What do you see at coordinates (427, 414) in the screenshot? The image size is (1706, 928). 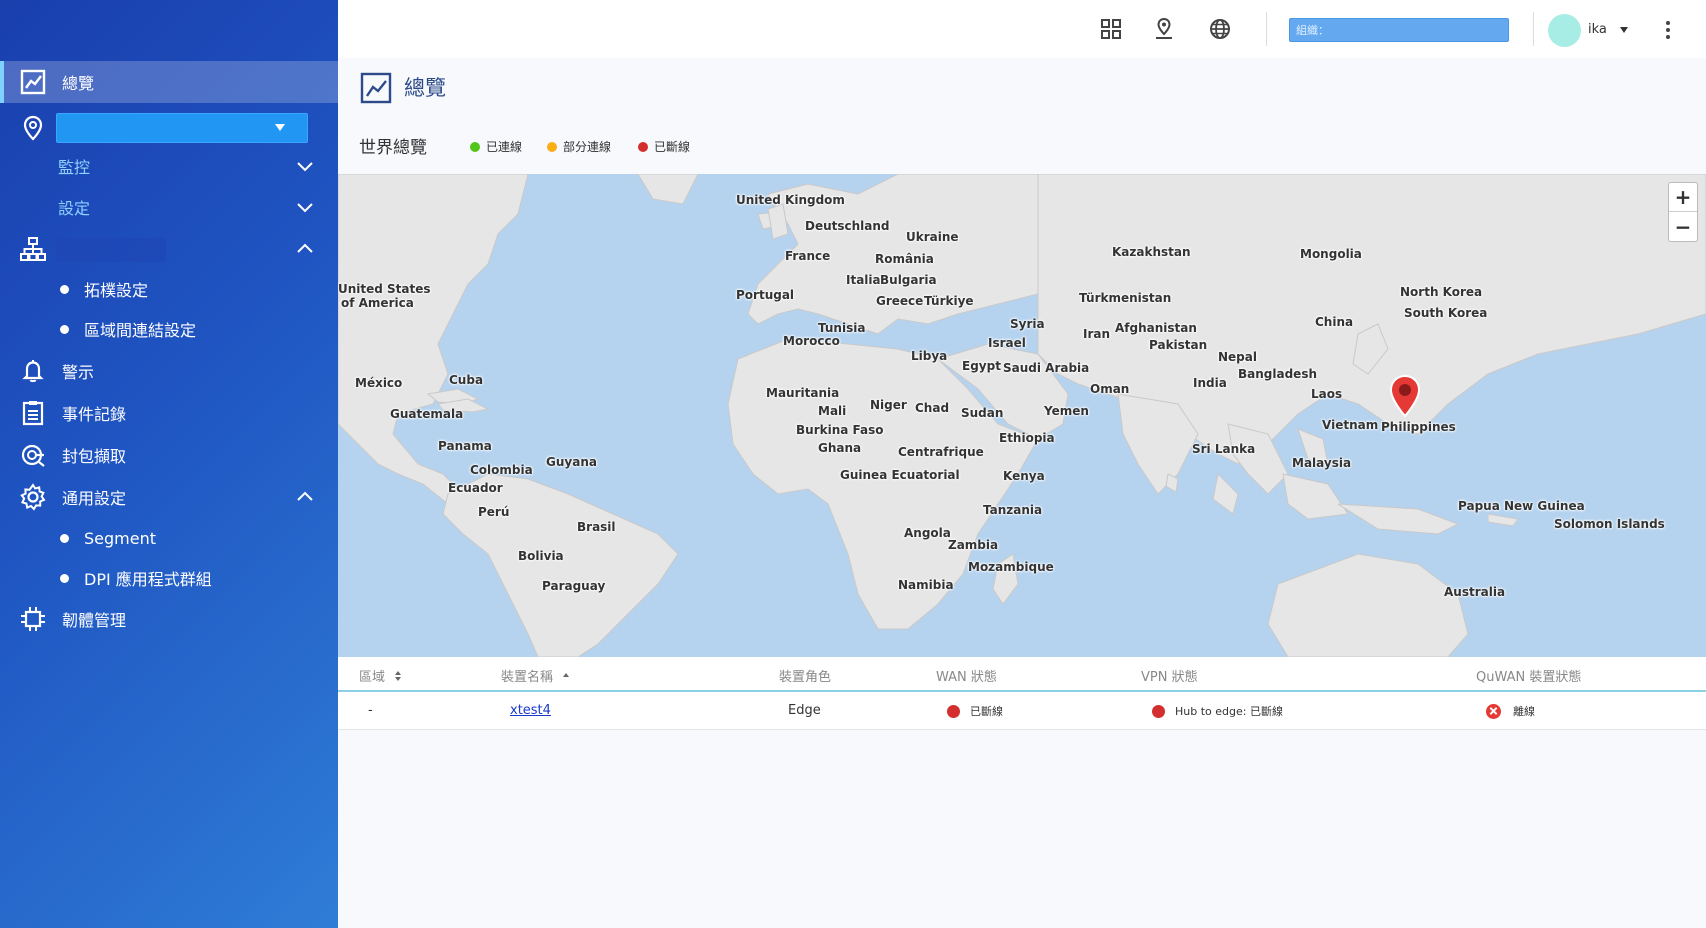 I see `map-label: Guatemala` at bounding box center [427, 414].